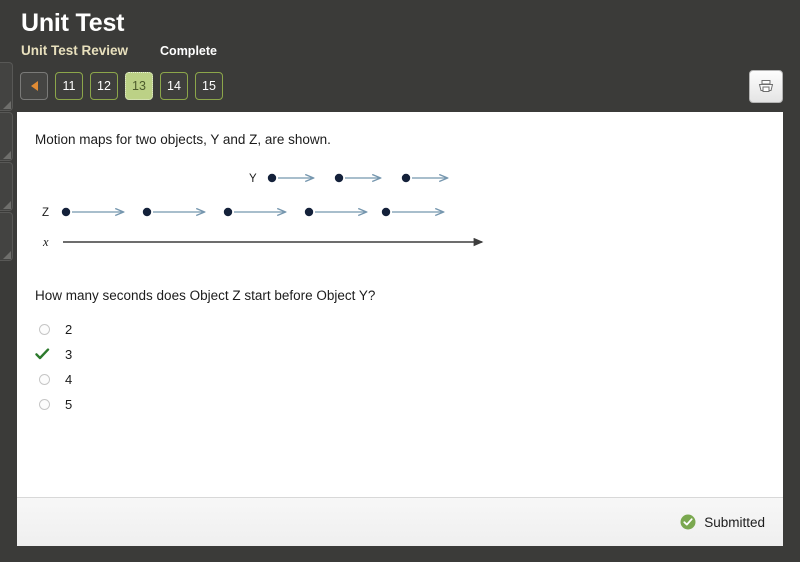 This screenshot has height=562, width=800. Describe the element at coordinates (734, 522) in the screenshot. I see `status-badge-label: Submitted` at that location.